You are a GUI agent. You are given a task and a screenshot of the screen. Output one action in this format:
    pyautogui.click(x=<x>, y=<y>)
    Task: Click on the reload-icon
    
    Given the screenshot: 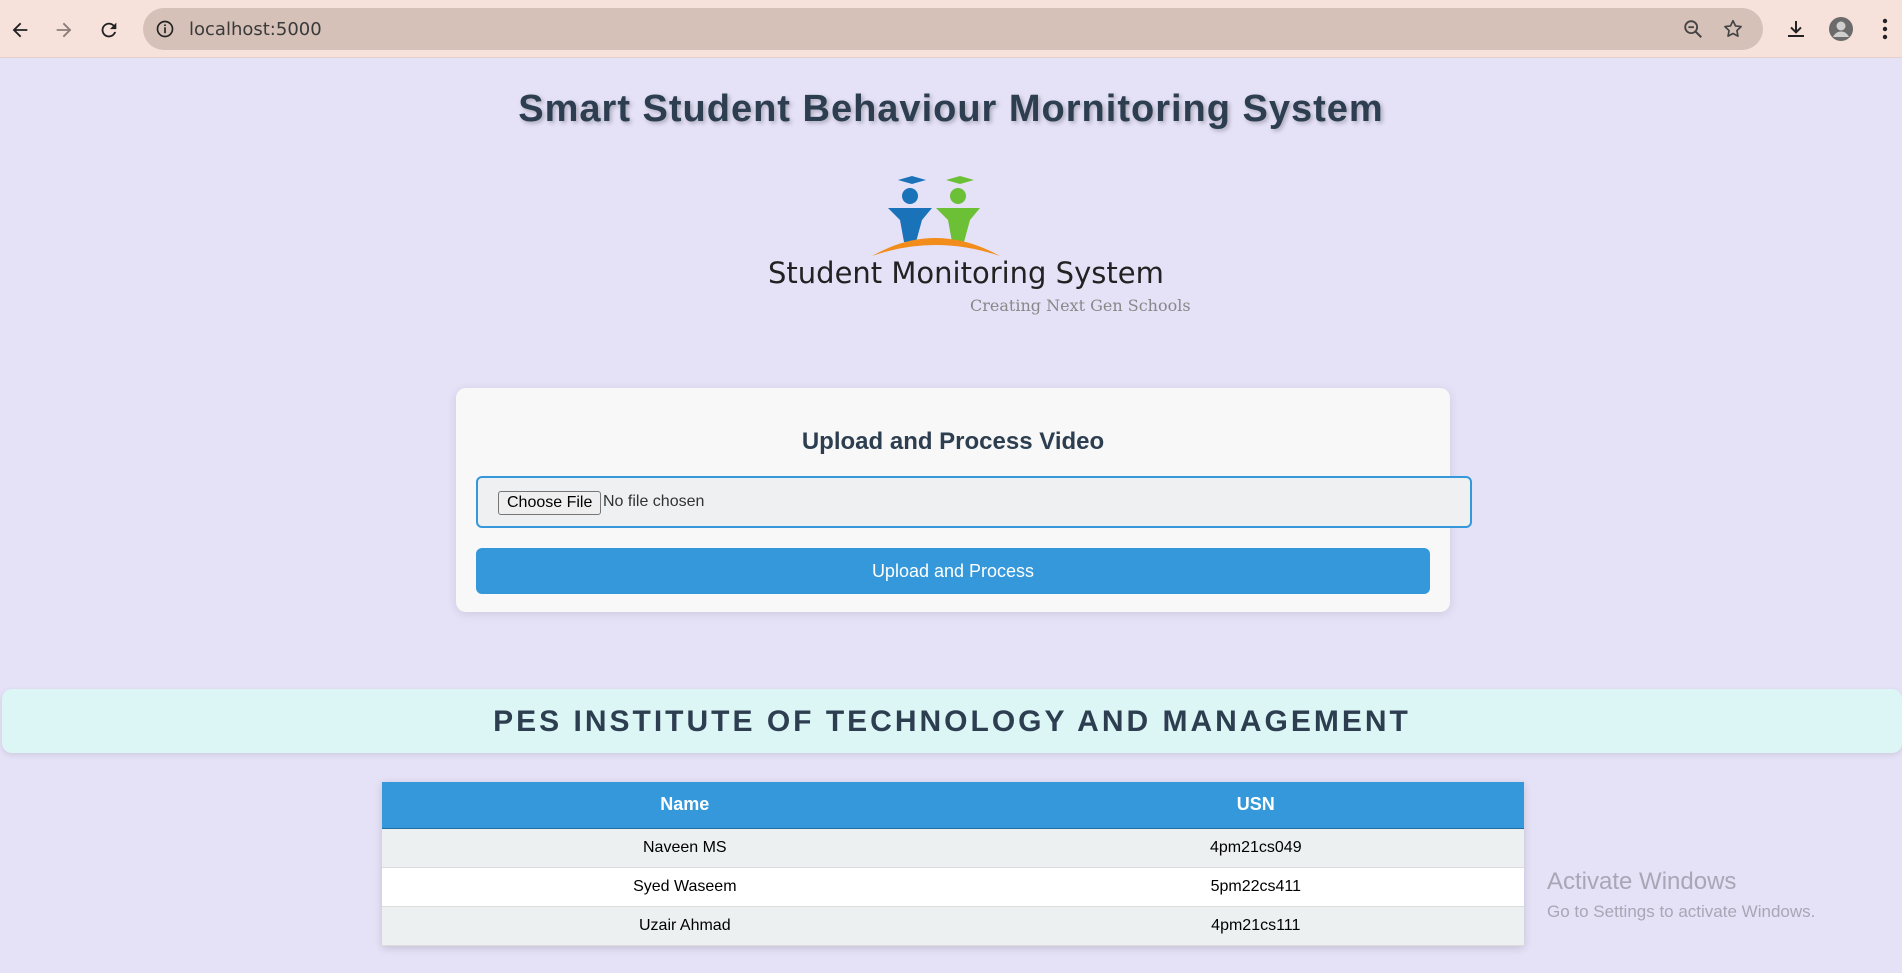 What is the action you would take?
    pyautogui.click(x=109, y=30)
    